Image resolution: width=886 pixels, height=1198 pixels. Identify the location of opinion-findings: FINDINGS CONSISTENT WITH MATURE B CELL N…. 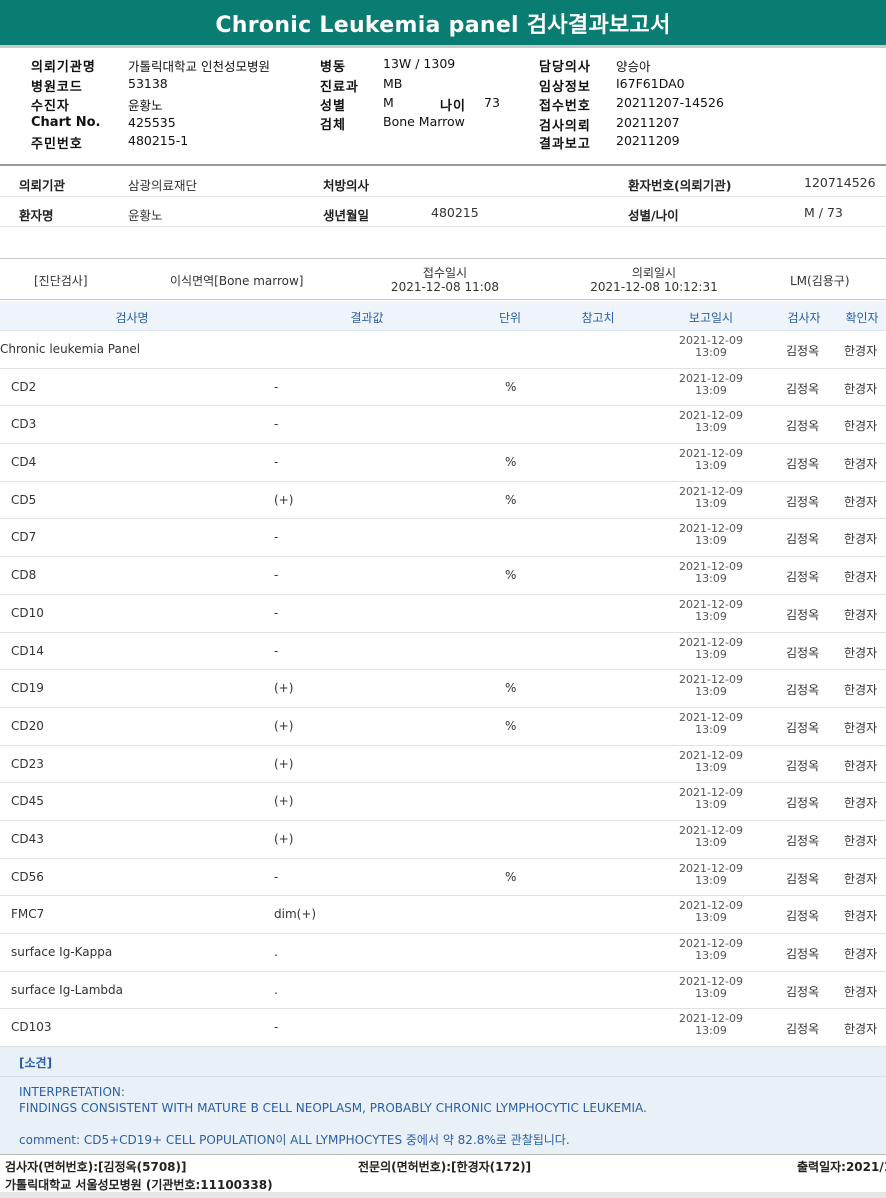
(333, 1108).